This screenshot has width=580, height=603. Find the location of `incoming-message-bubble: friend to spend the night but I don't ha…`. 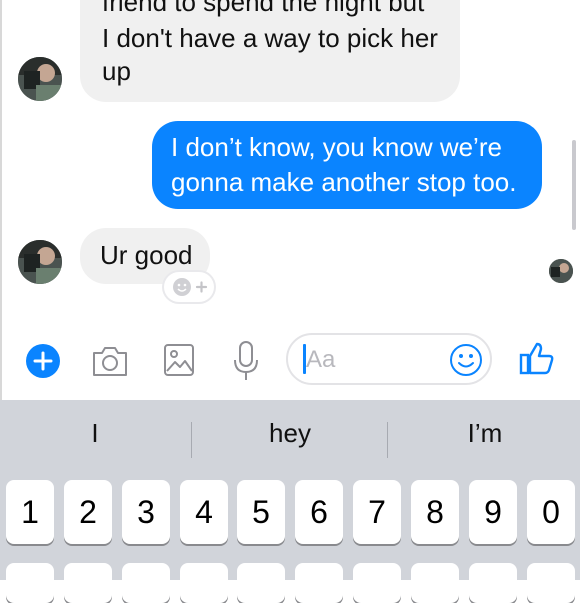

incoming-message-bubble: friend to spend the night but I don't ha… is located at coordinates (270, 51).